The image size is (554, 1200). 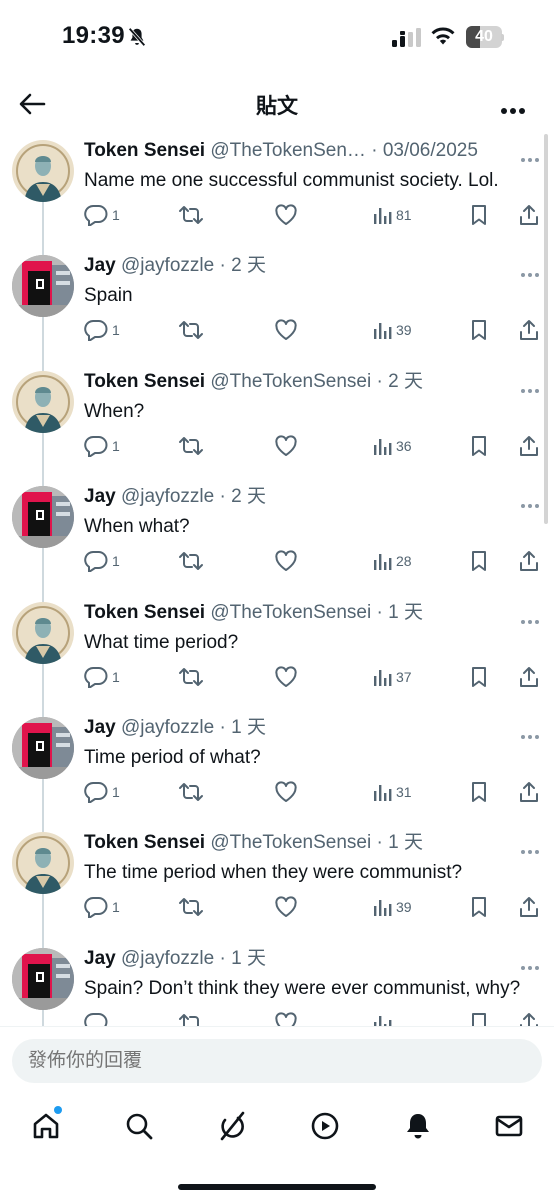 What do you see at coordinates (277, 1061) in the screenshot?
I see `reply-input` at bounding box center [277, 1061].